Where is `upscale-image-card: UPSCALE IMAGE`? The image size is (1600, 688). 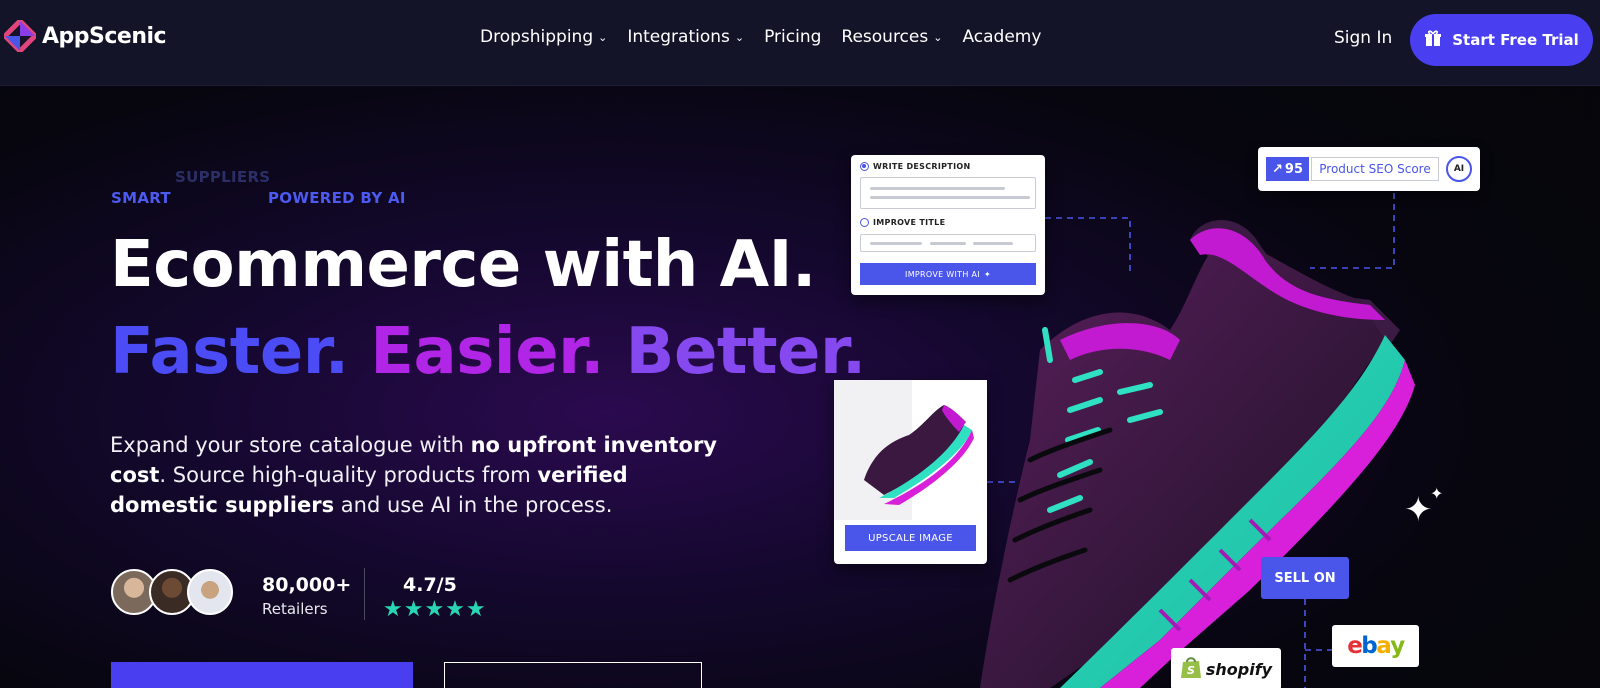 upscale-image-card: UPSCALE IMAGE is located at coordinates (910, 472).